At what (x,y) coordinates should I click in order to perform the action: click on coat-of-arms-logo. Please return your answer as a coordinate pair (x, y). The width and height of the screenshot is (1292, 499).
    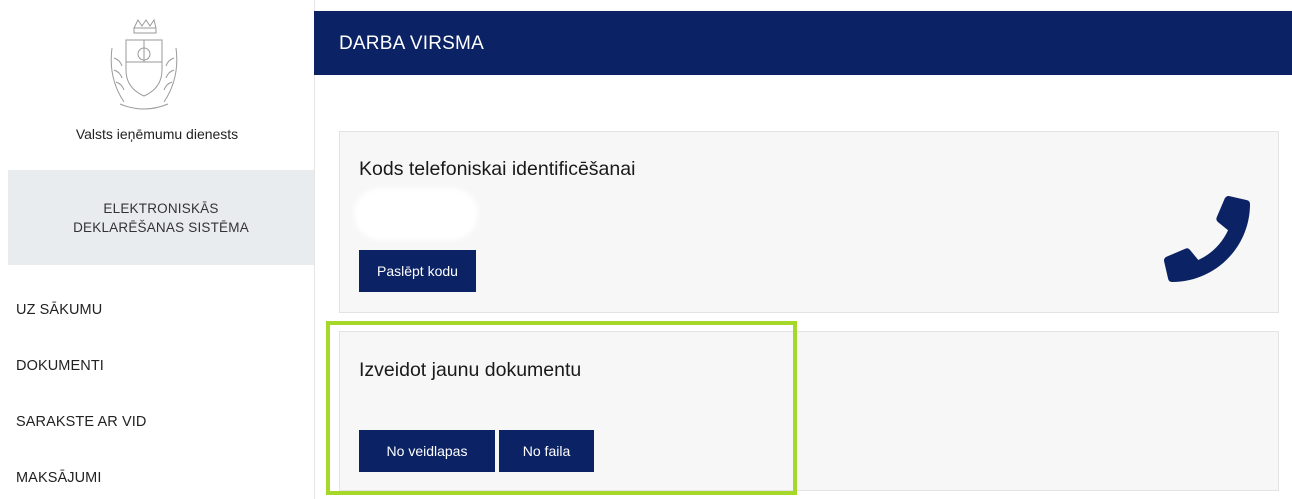
    Looking at the image, I should click on (144, 64).